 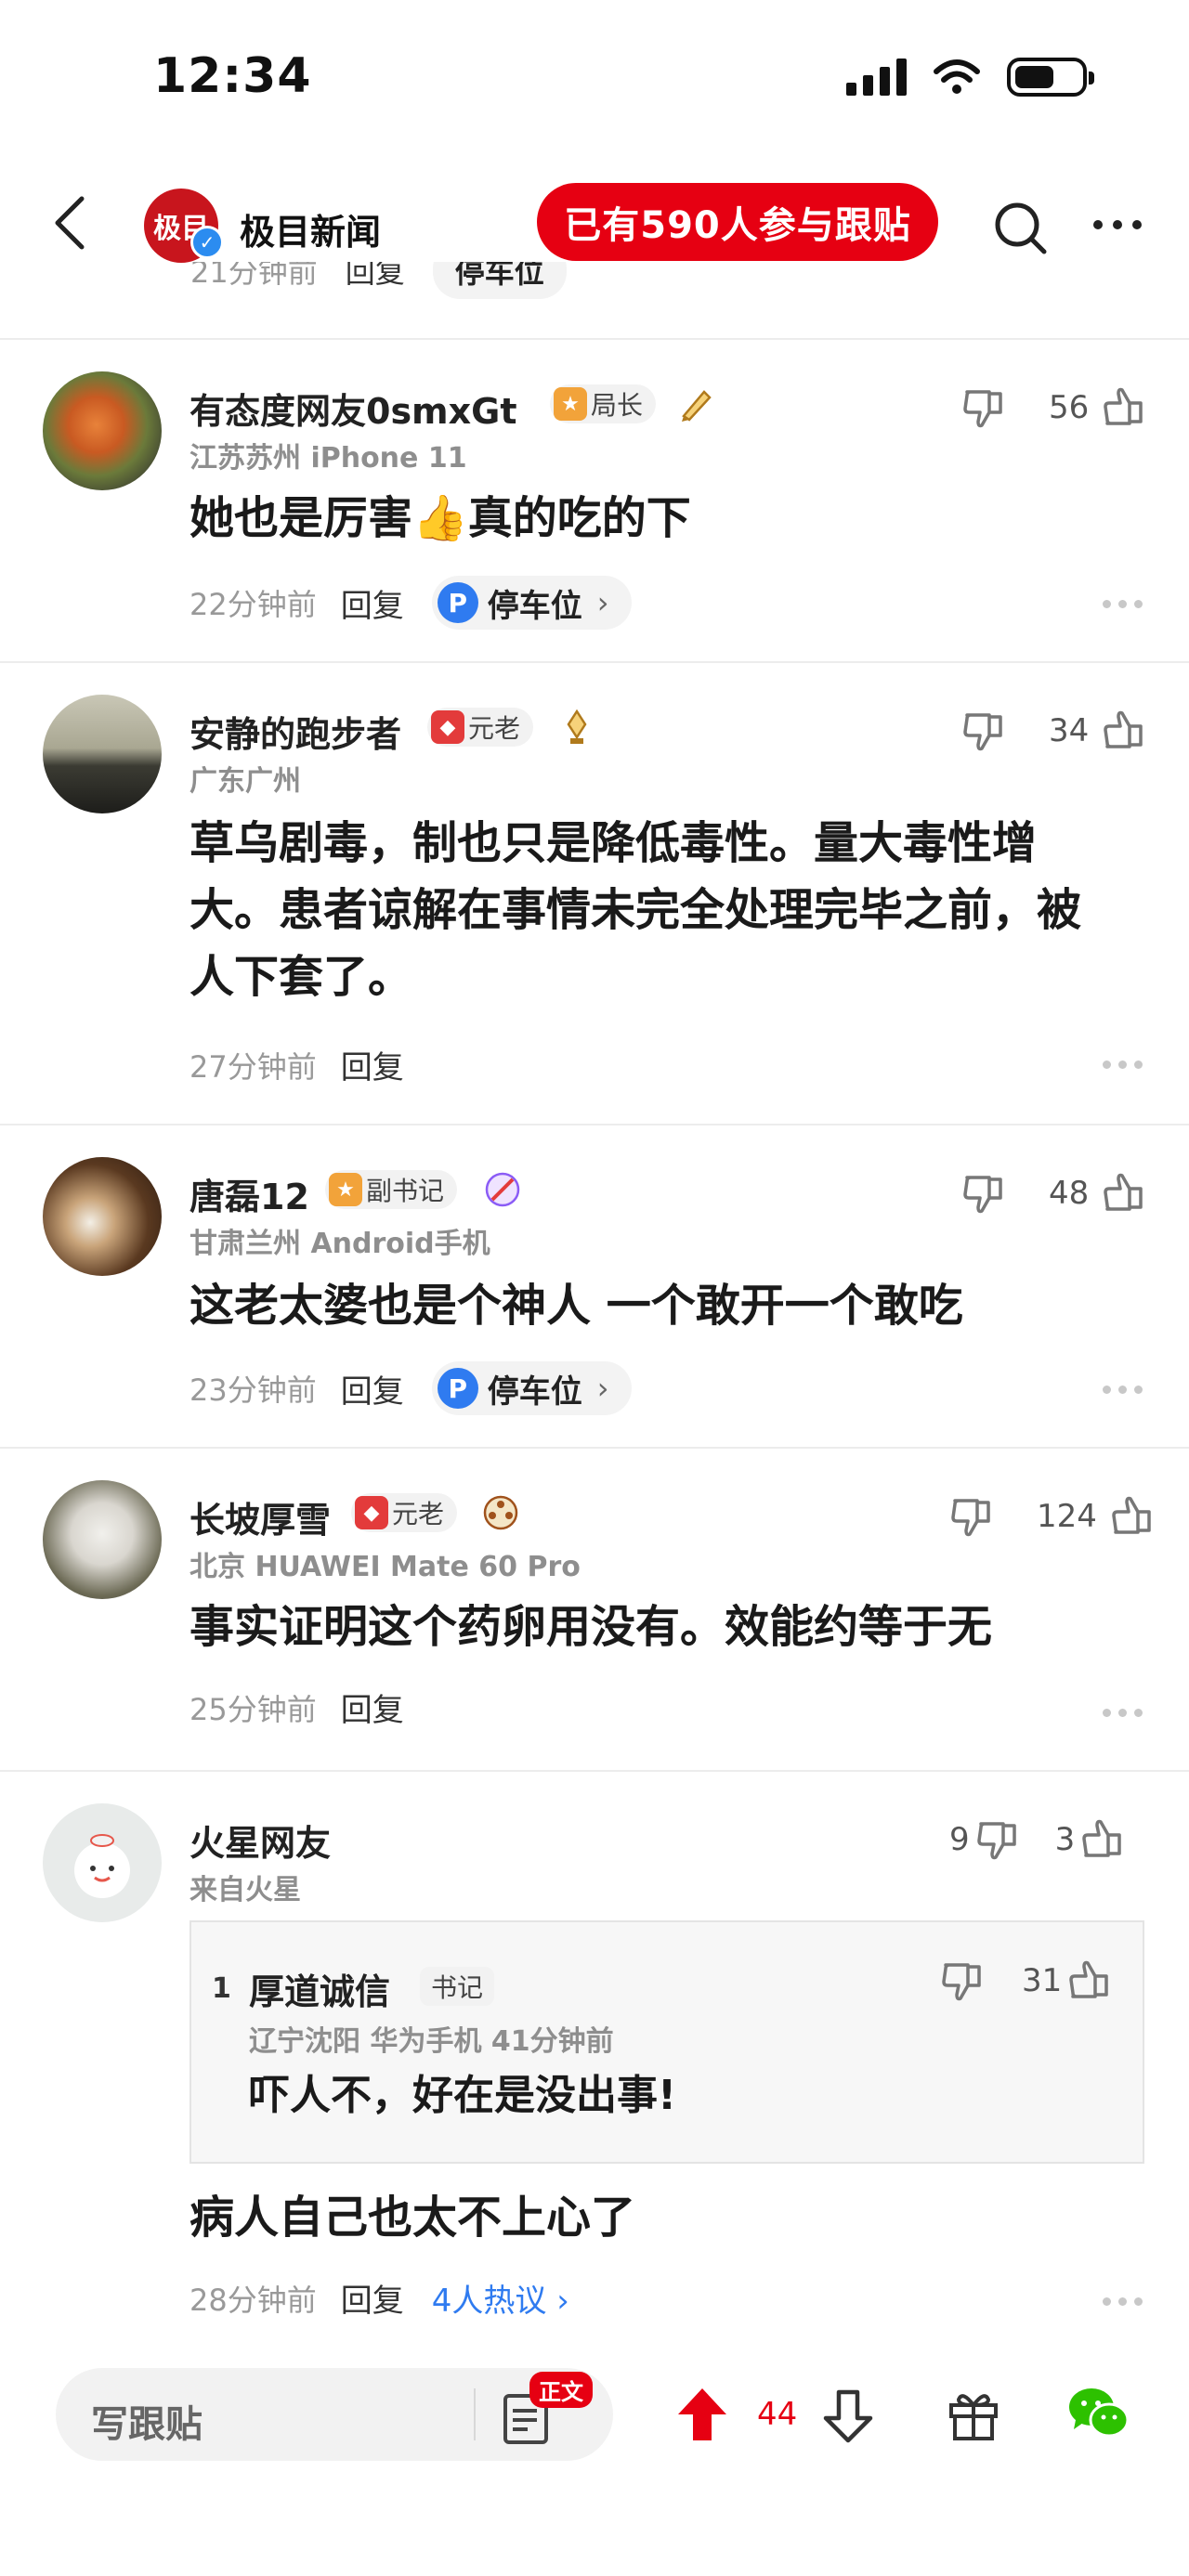 What do you see at coordinates (1050, 78) in the screenshot?
I see `battery-icon` at bounding box center [1050, 78].